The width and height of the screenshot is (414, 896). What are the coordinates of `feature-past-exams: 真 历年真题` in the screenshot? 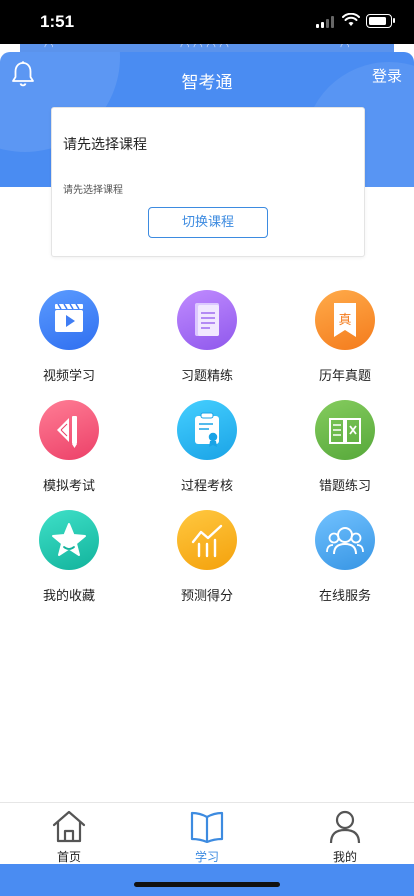 It's located at (345, 340).